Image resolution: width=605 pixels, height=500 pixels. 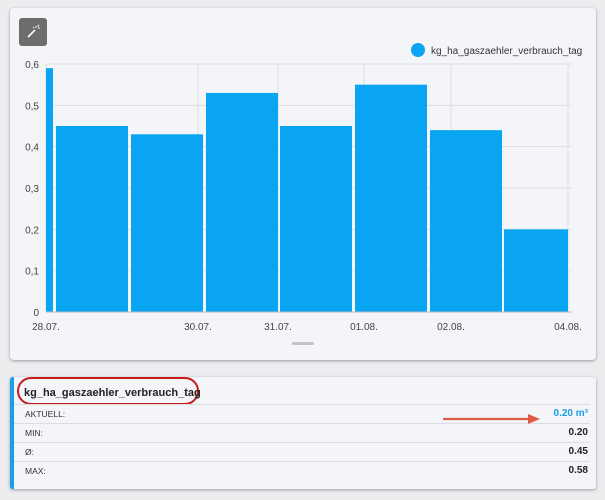 I want to click on stat-row-max: MAX: 0.58, so click(x=302, y=470).